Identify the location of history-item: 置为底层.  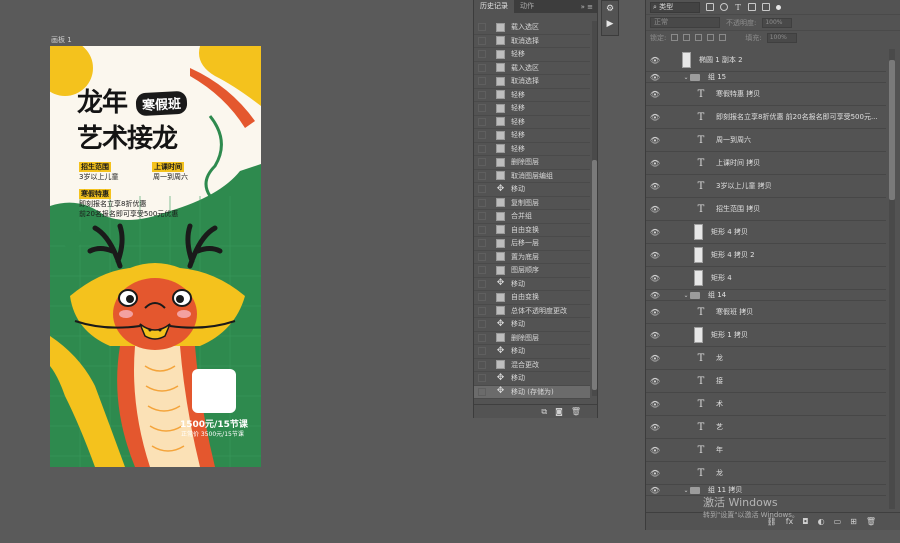
(532, 257).